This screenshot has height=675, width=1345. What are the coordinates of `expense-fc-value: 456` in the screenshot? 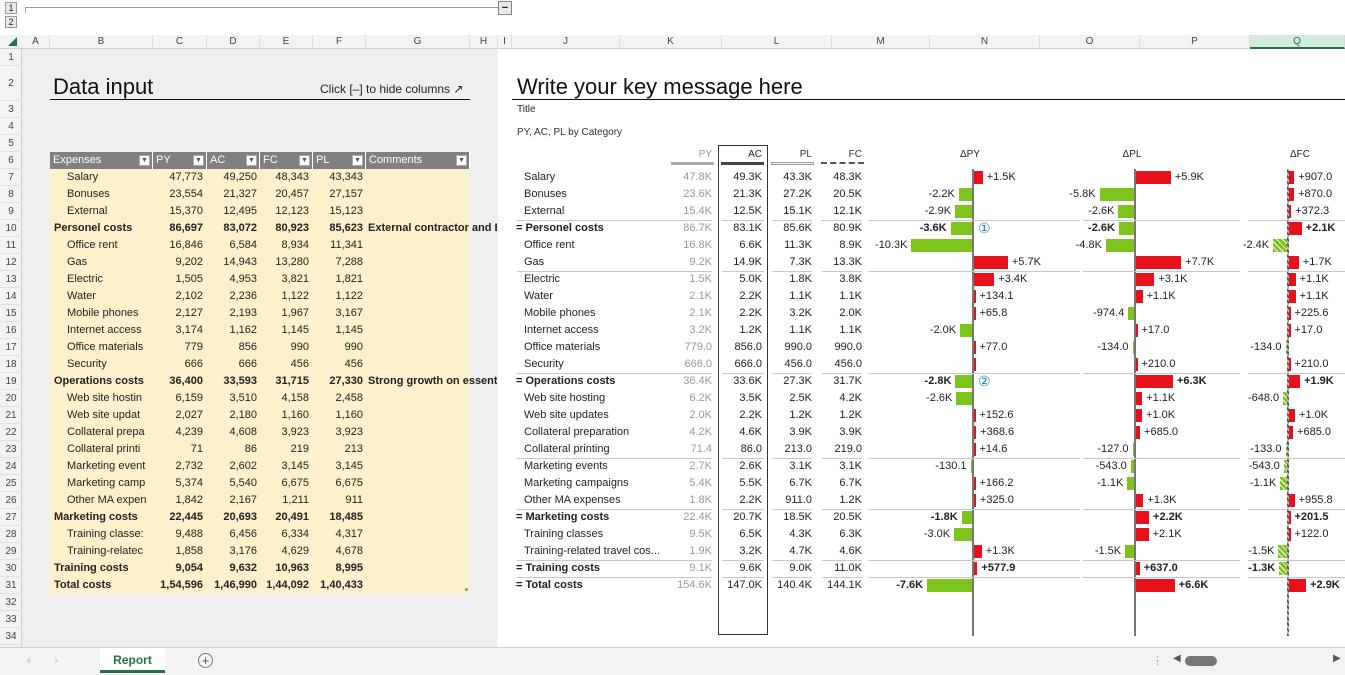 It's located at (283, 364).